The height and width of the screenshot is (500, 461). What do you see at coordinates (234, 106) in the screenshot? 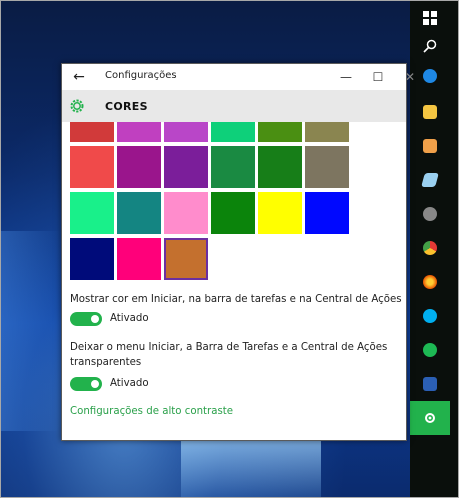
I see `page-header: CORES` at bounding box center [234, 106].